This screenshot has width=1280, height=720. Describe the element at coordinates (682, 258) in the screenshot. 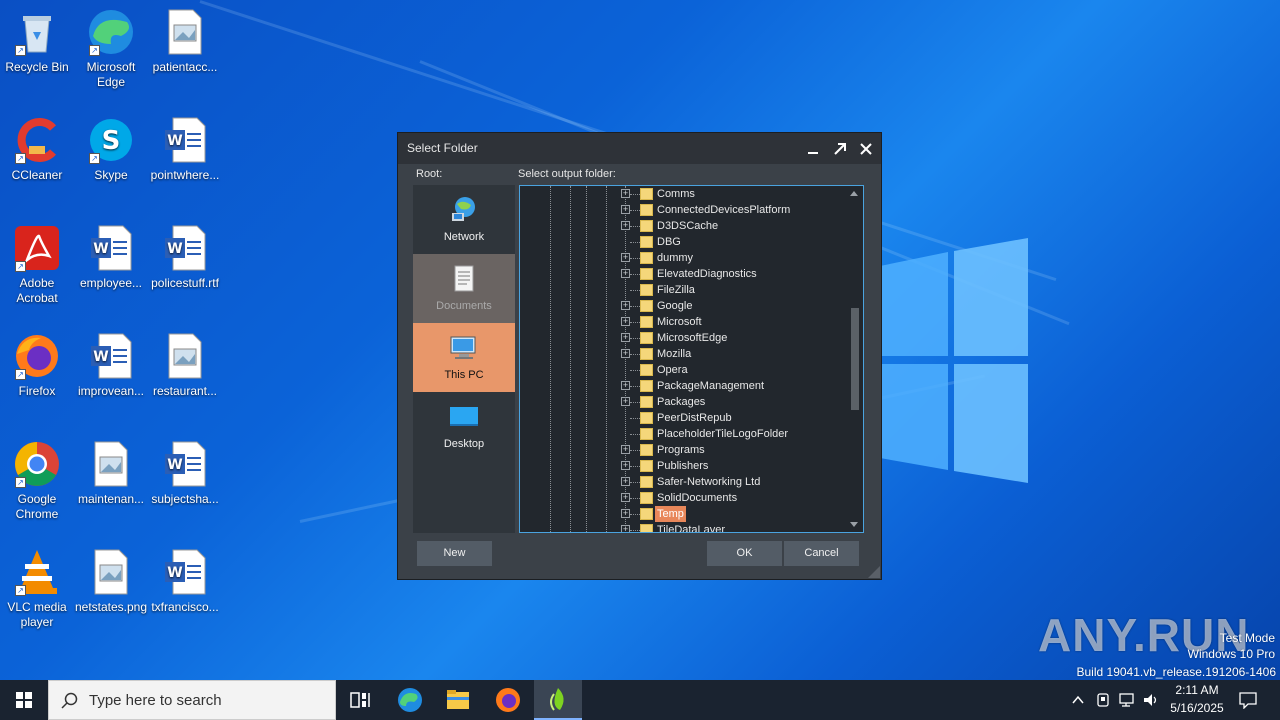

I see `folder-row: + dummy` at that location.